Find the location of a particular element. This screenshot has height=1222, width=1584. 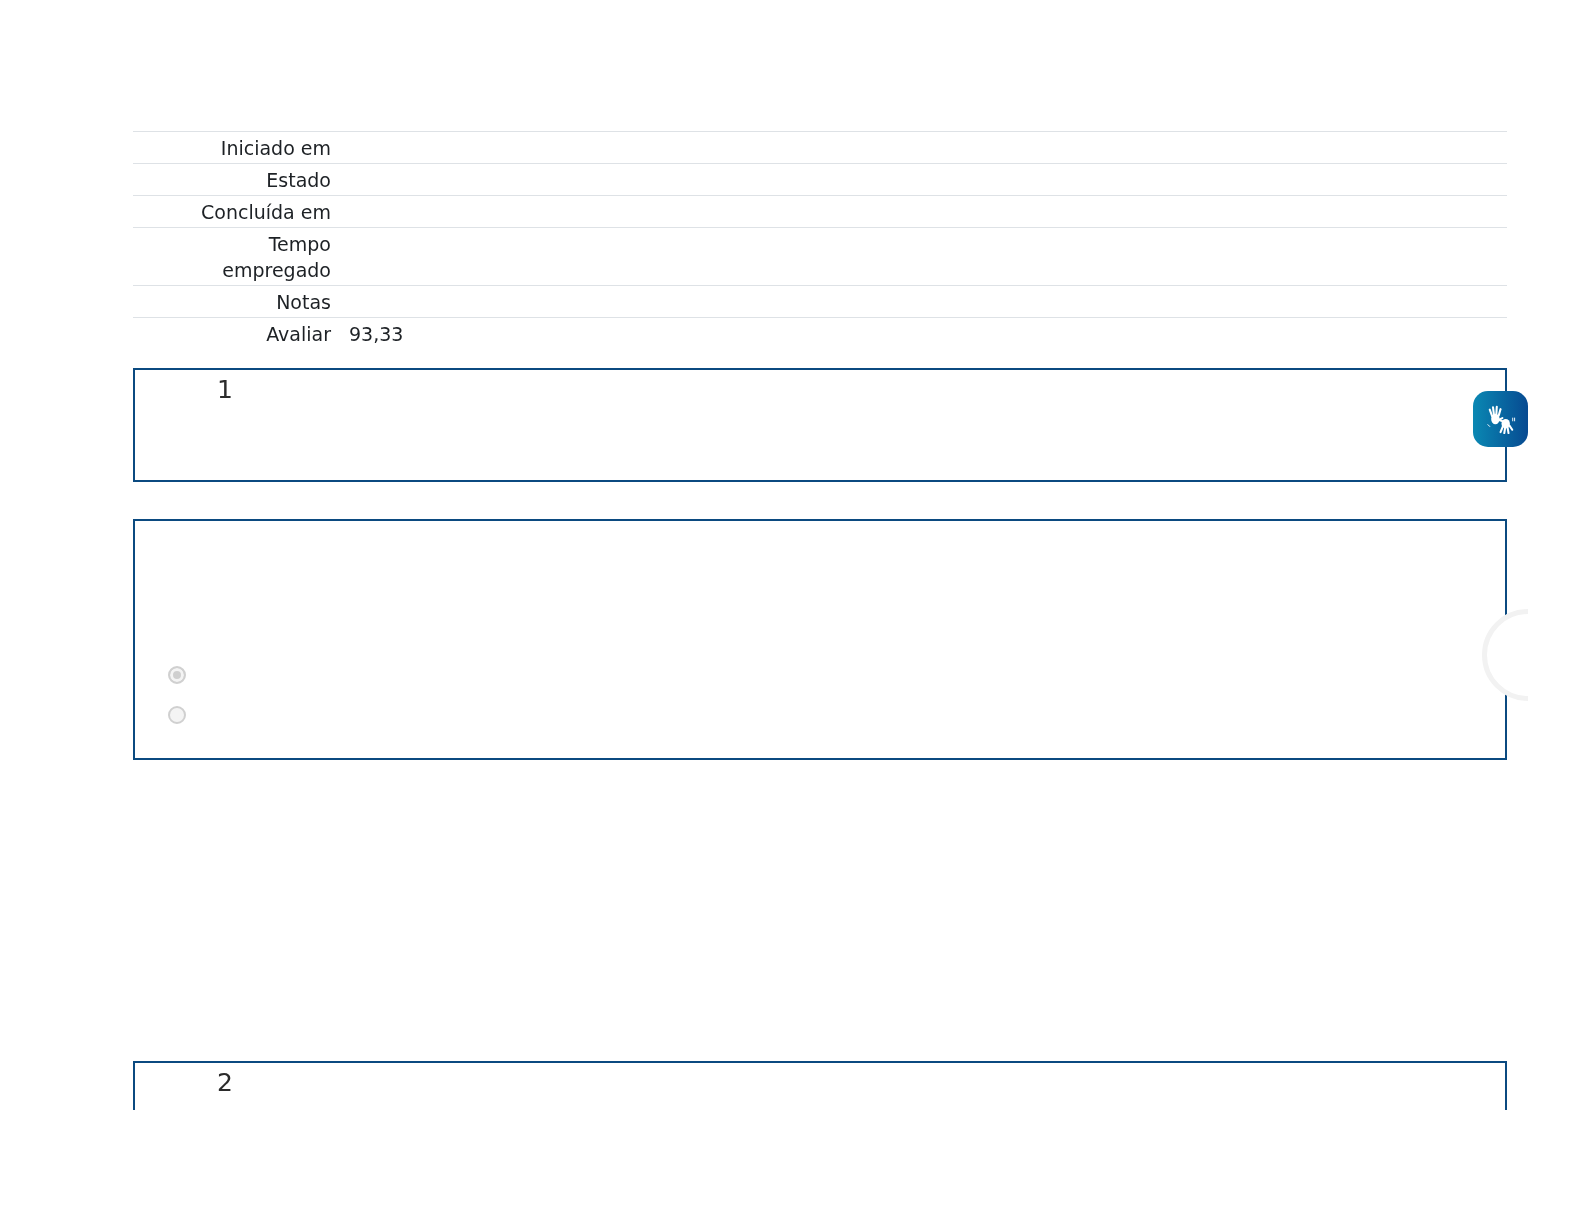

row-label: Concluída em is located at coordinates (266, 212).